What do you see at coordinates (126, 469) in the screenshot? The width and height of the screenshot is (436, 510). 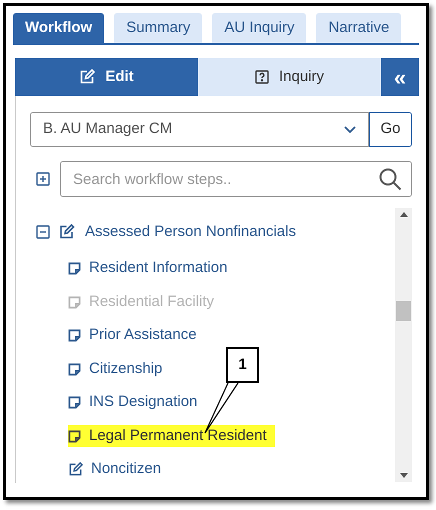 I see `tree-item: Noncitizen` at bounding box center [126, 469].